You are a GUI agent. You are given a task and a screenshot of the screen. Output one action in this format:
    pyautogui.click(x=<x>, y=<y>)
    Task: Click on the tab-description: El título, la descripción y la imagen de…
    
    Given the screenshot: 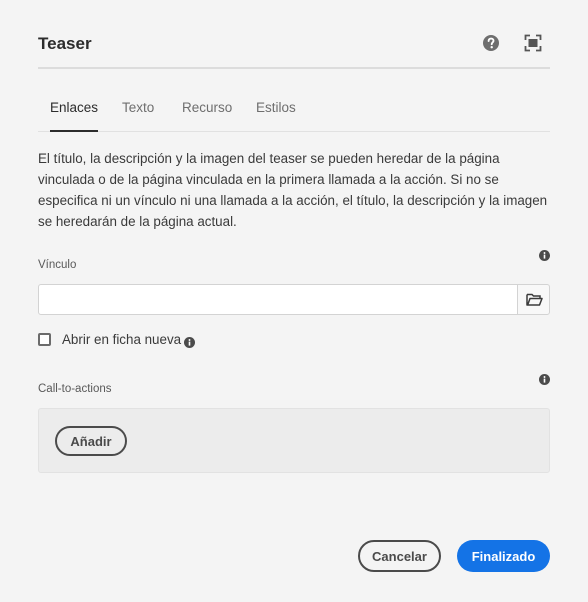 What is the action you would take?
    pyautogui.click(x=293, y=190)
    